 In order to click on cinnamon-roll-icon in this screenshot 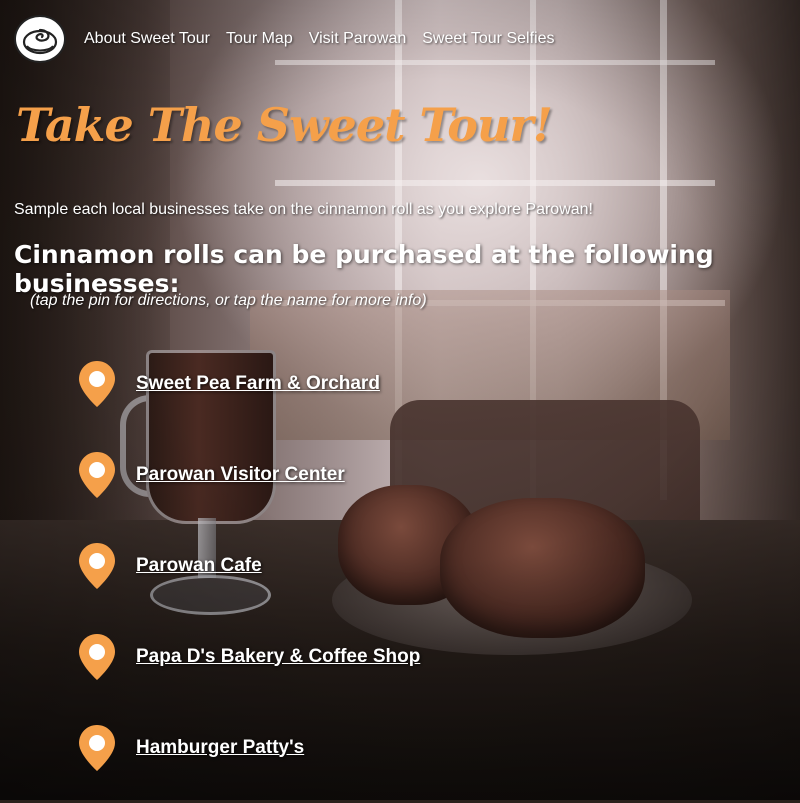, I will do `click(40, 39)`.